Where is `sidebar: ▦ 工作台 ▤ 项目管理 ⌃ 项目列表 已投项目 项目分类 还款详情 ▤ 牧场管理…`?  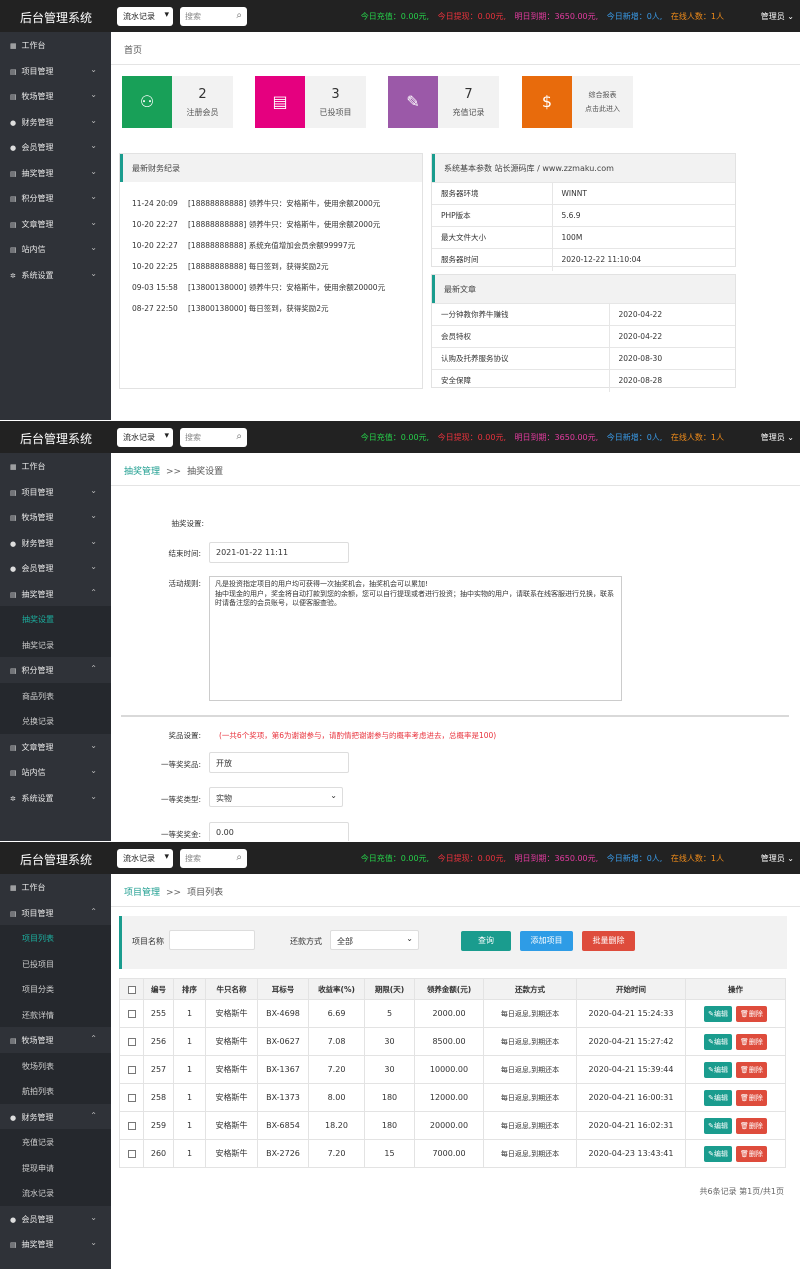
sidebar: ▦ 工作台 ▤ 项目管理 ⌃ 项目列表 已投项目 项目分类 还款详情 ▤ 牧场管理… is located at coordinates (55, 1071).